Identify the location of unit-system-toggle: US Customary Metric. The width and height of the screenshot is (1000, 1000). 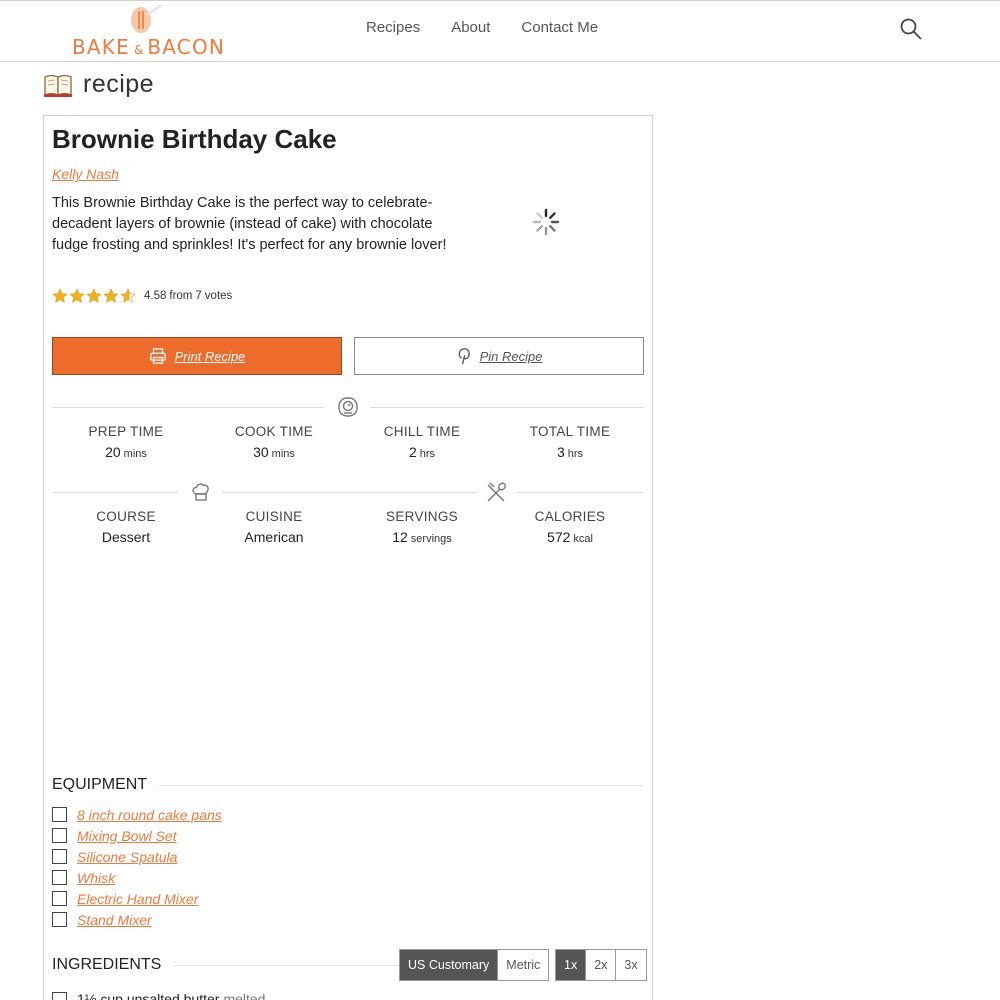
(474, 965).